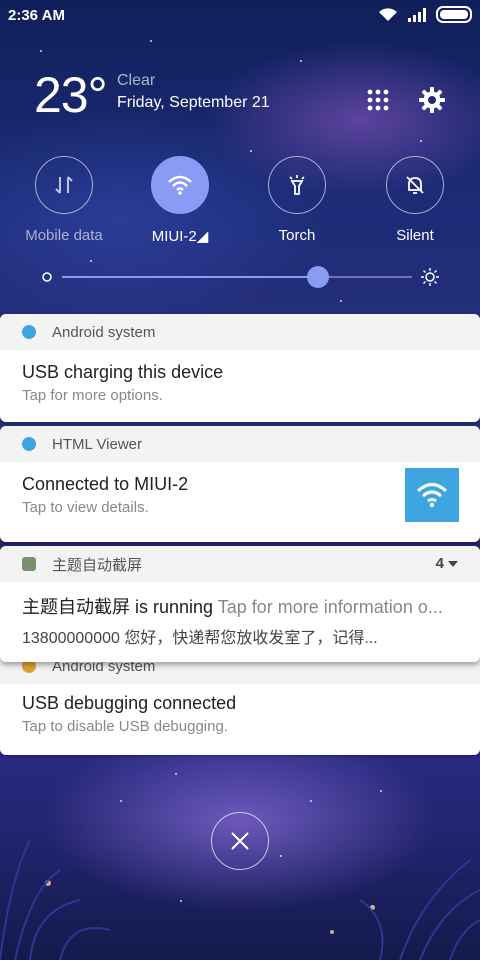  I want to click on brightness-slider, so click(240, 277).